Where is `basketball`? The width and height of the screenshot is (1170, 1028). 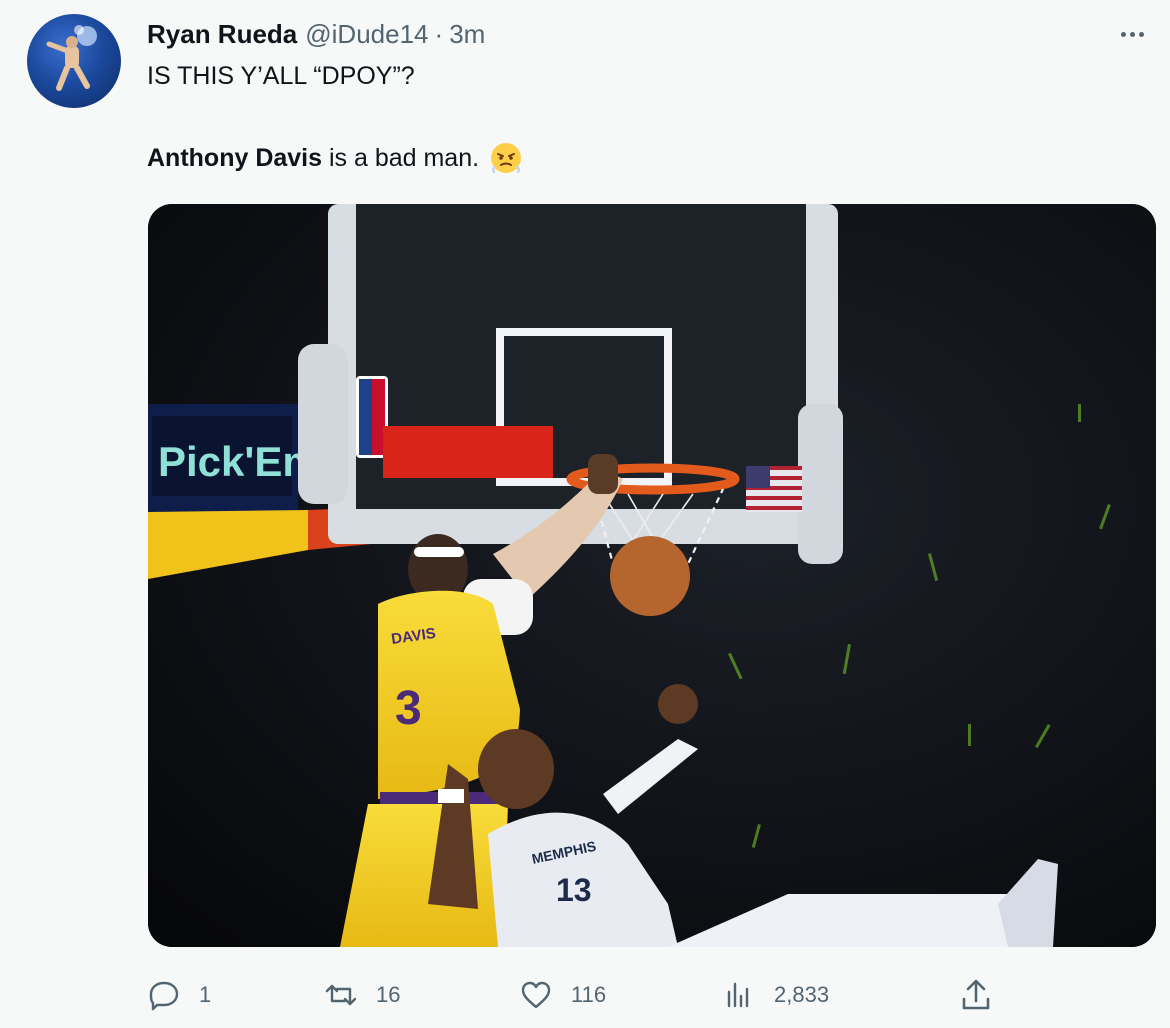
basketball is located at coordinates (650, 576).